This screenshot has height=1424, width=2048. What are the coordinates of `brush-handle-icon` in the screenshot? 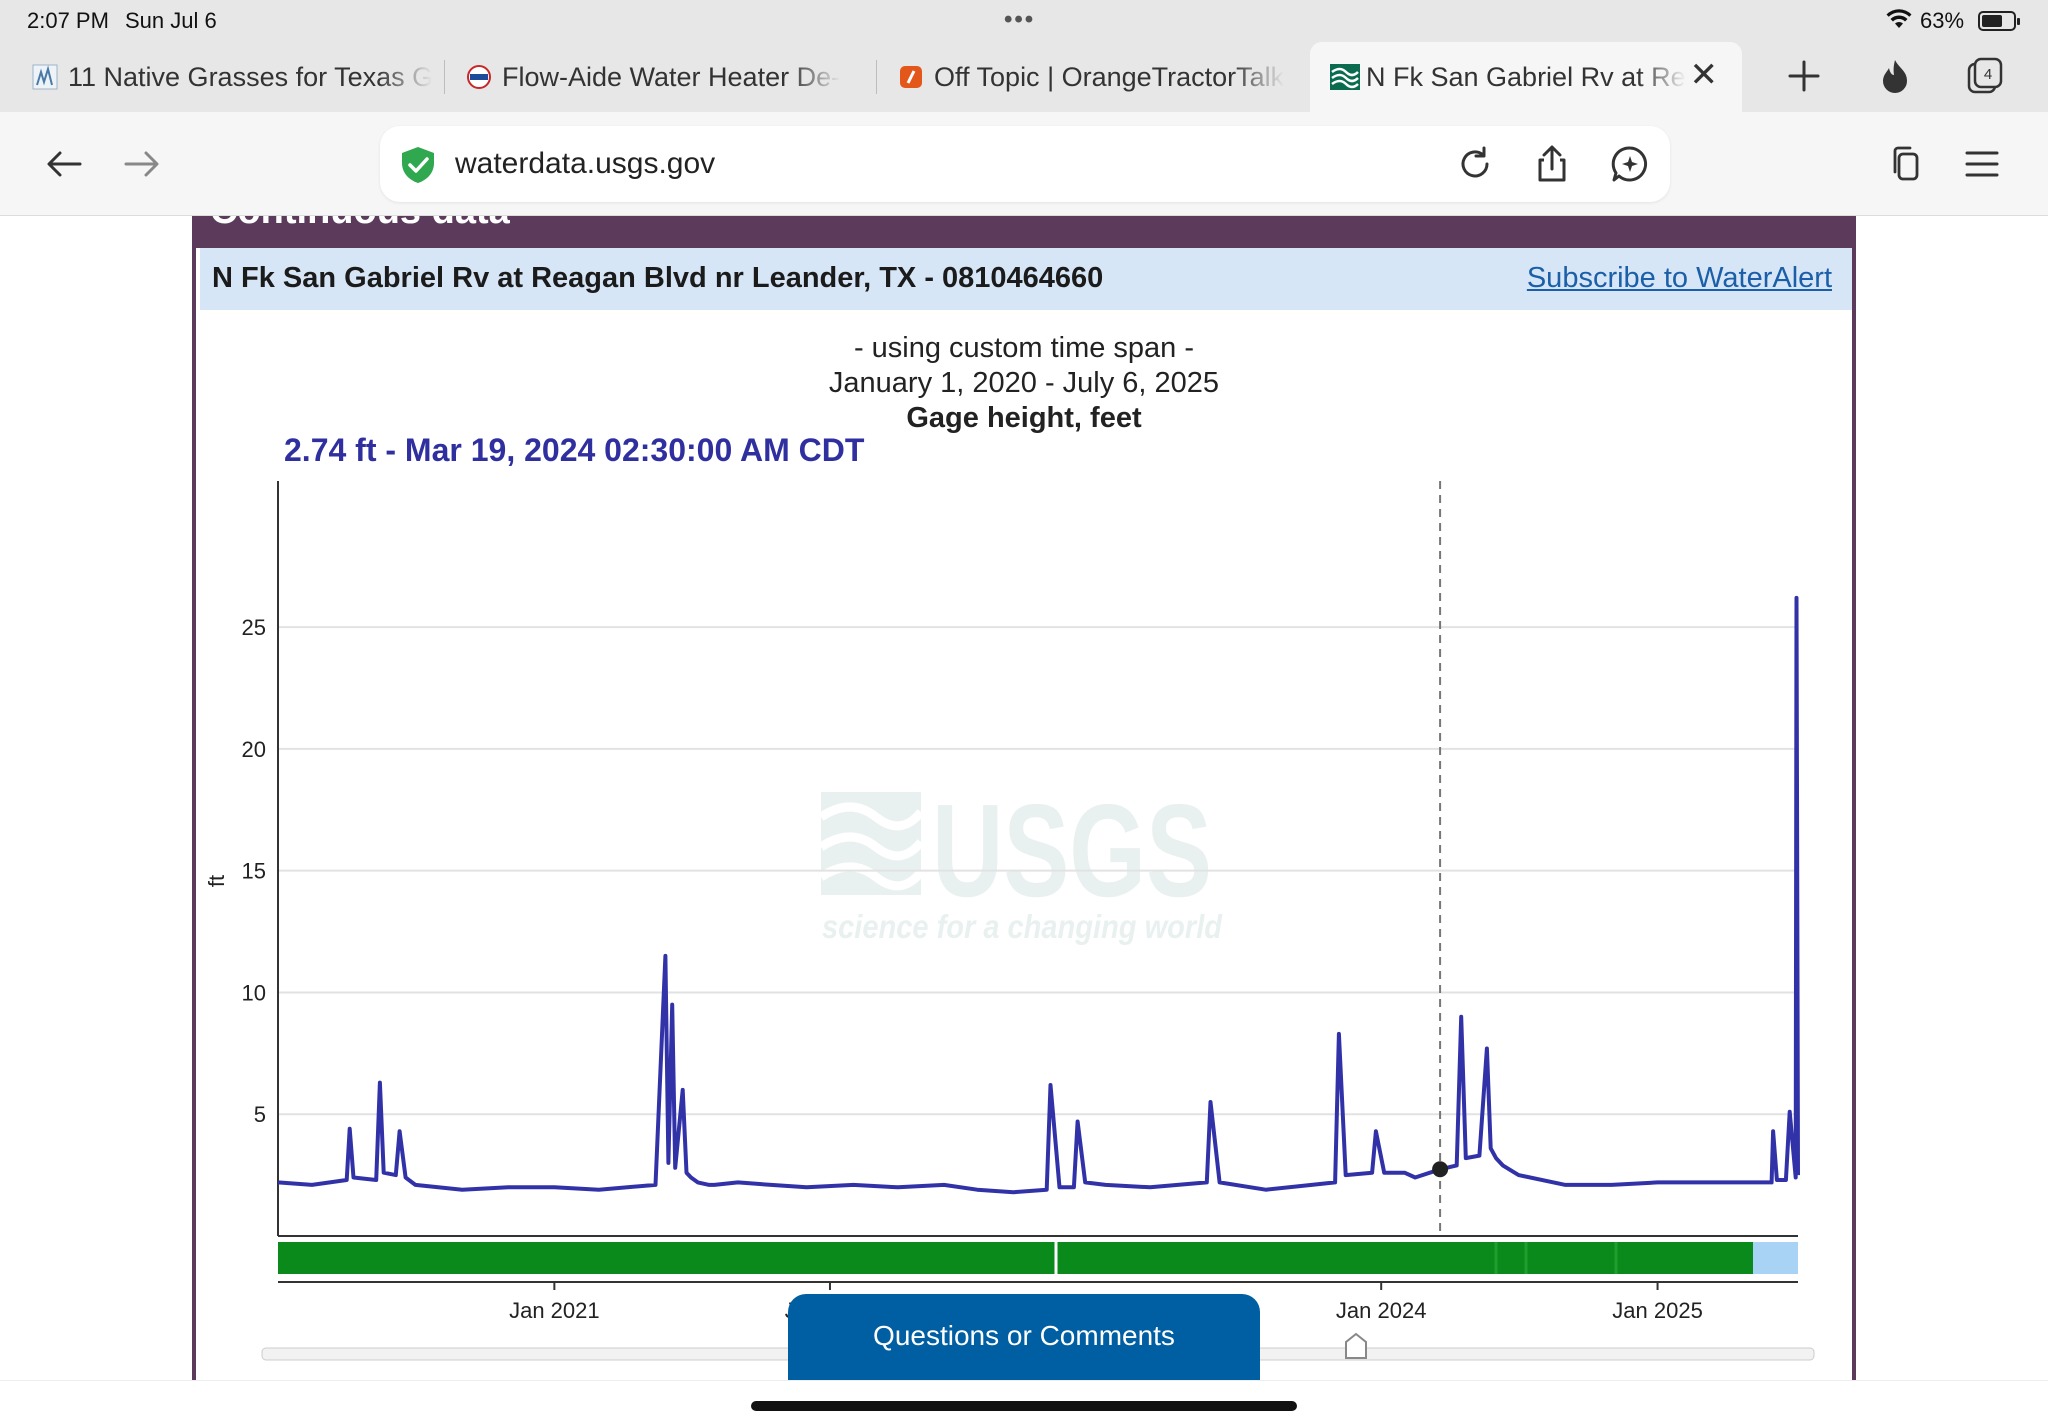 It's located at (1356, 1345).